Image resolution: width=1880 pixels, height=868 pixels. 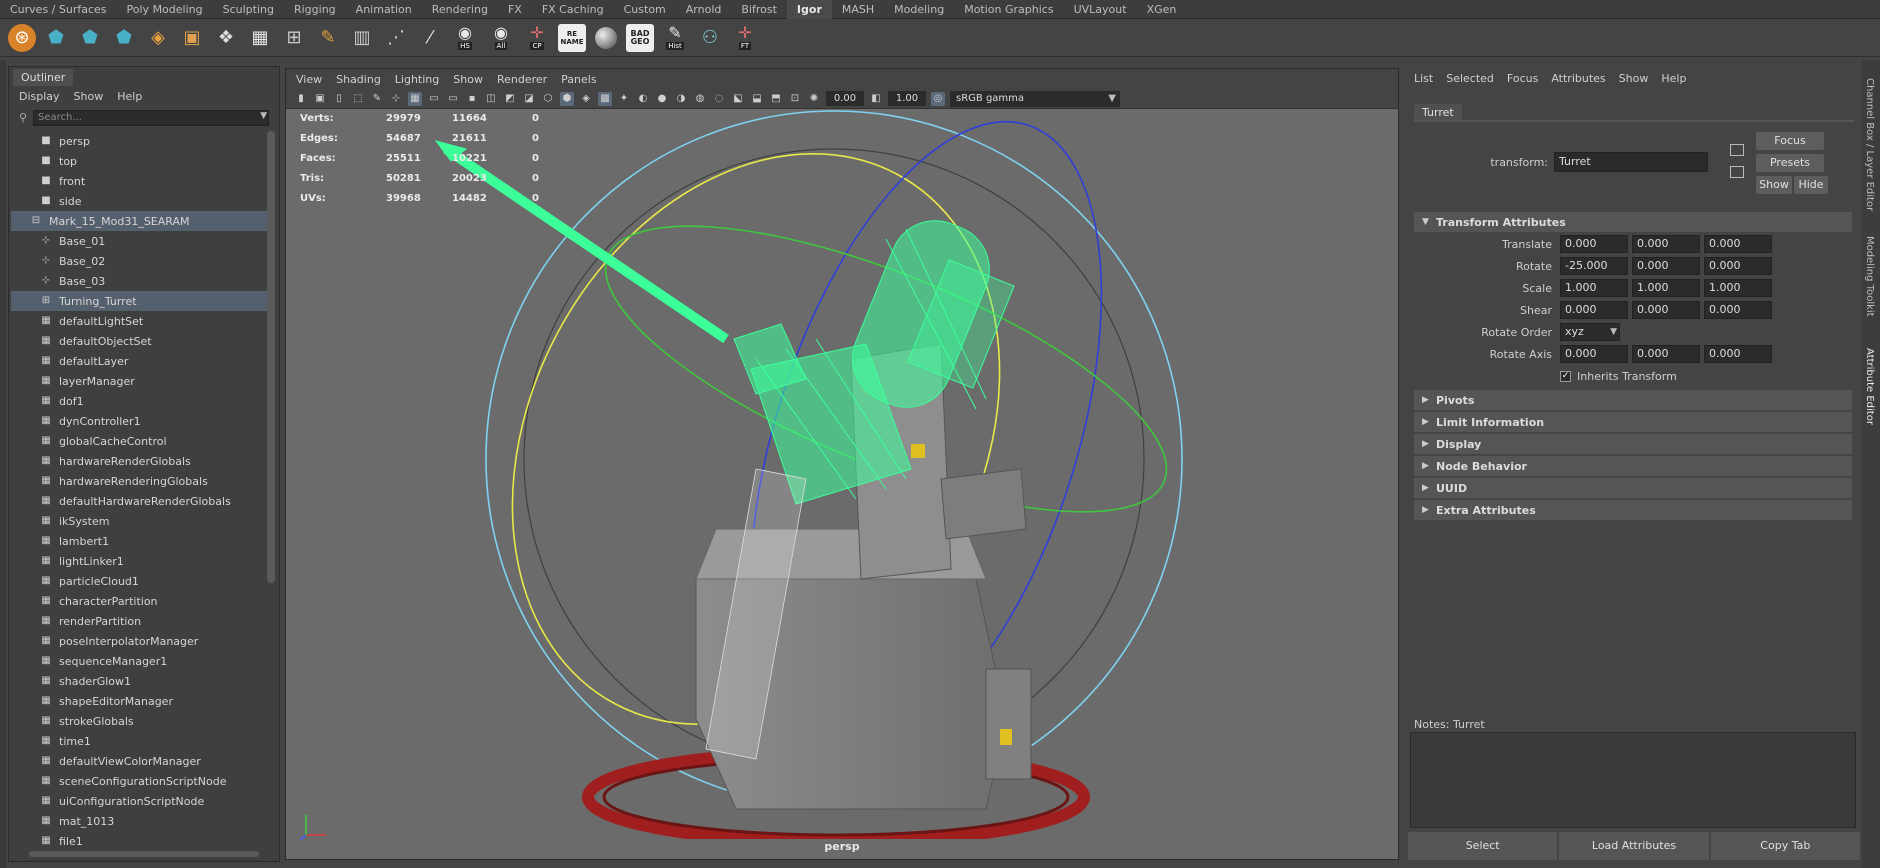 What do you see at coordinates (1738, 310) in the screenshot?
I see `shear-z-field: 0.000` at bounding box center [1738, 310].